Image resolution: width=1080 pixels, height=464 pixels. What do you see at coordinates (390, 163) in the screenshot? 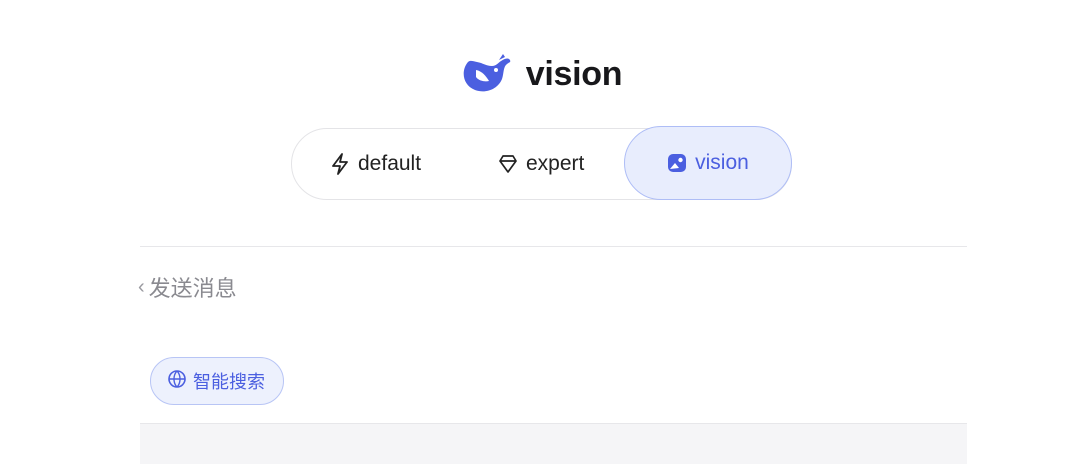
I see `mode-default-label: default` at bounding box center [390, 163].